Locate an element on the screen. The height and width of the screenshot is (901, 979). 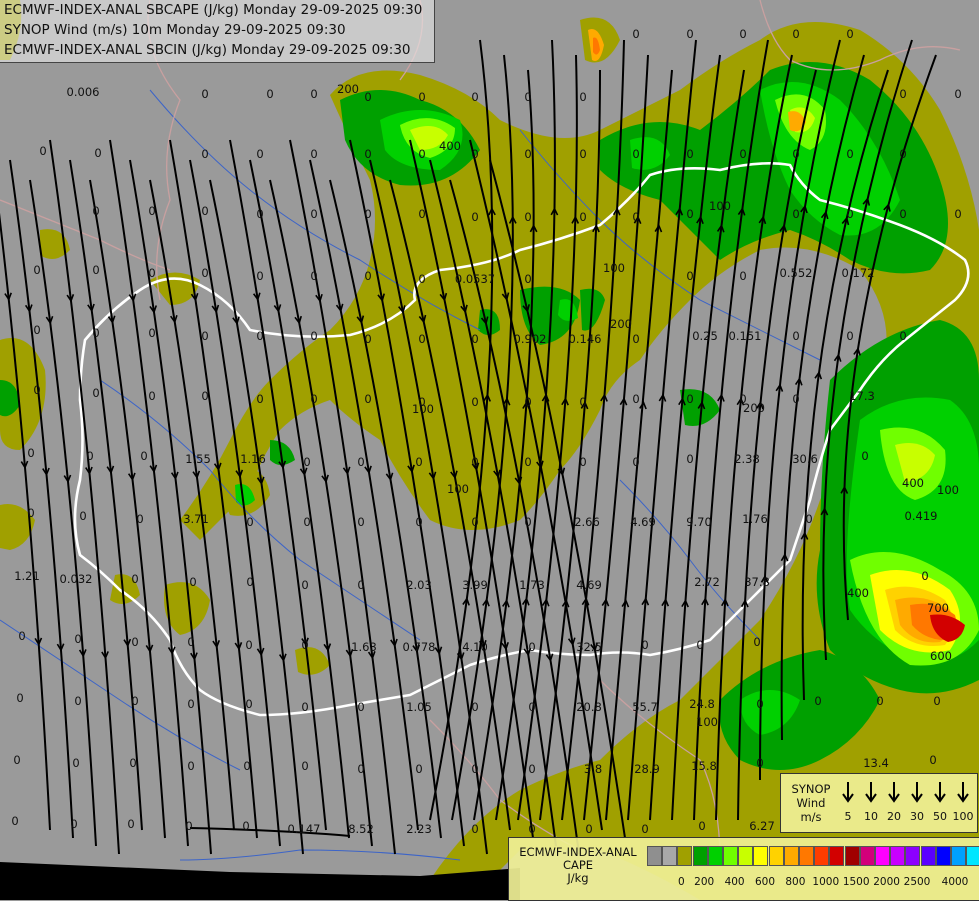
cape-legend-line: J/kg is located at coordinates (578, 878).